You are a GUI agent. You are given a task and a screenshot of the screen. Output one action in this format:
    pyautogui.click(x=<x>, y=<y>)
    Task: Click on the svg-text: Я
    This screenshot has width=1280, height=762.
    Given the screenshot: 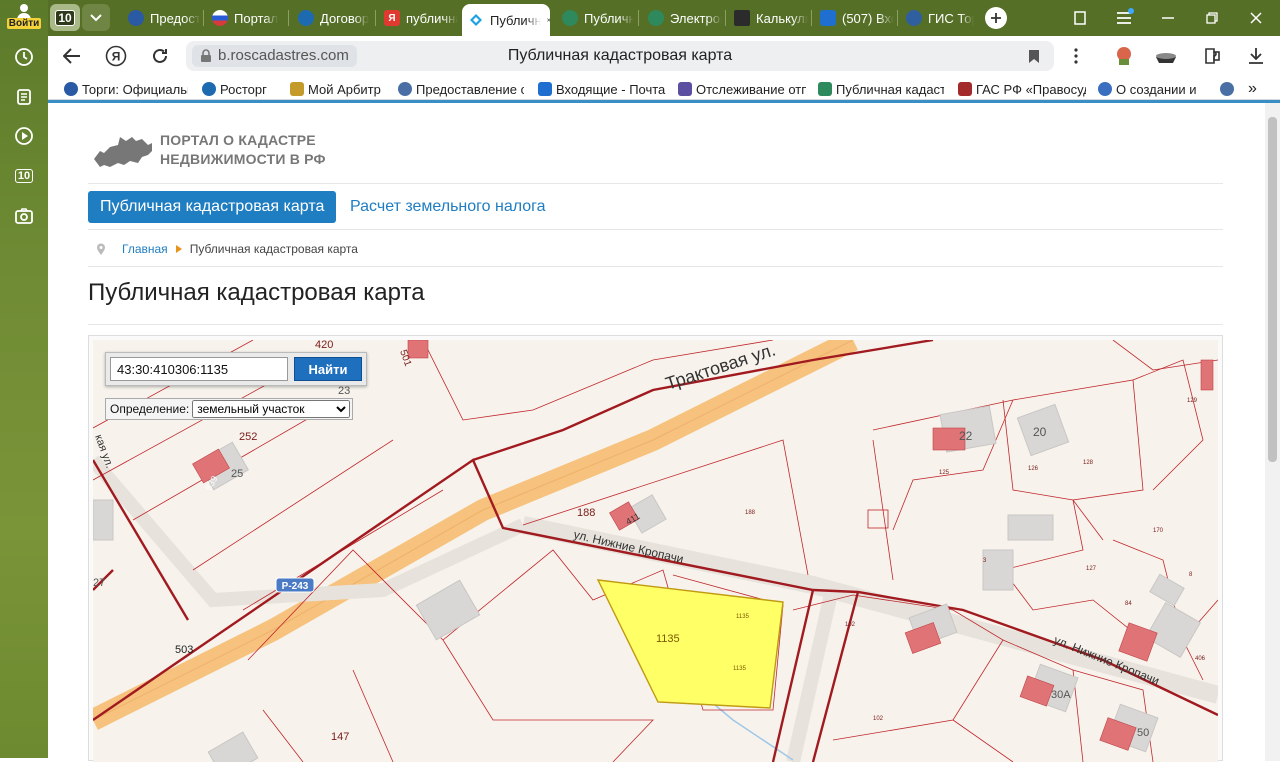 What is the action you would take?
    pyautogui.click(x=116, y=57)
    